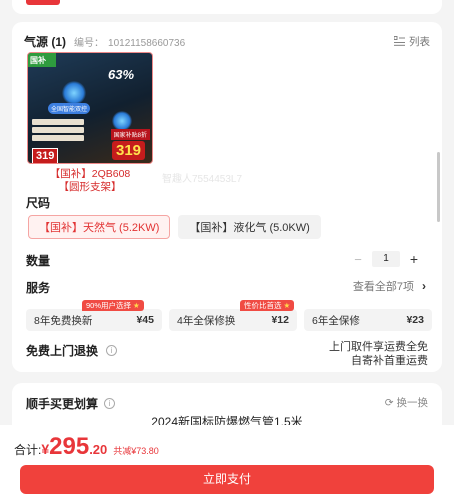 The height and width of the screenshot is (502, 454). I want to click on product-variant: 【圆形支架】, so click(90, 187).